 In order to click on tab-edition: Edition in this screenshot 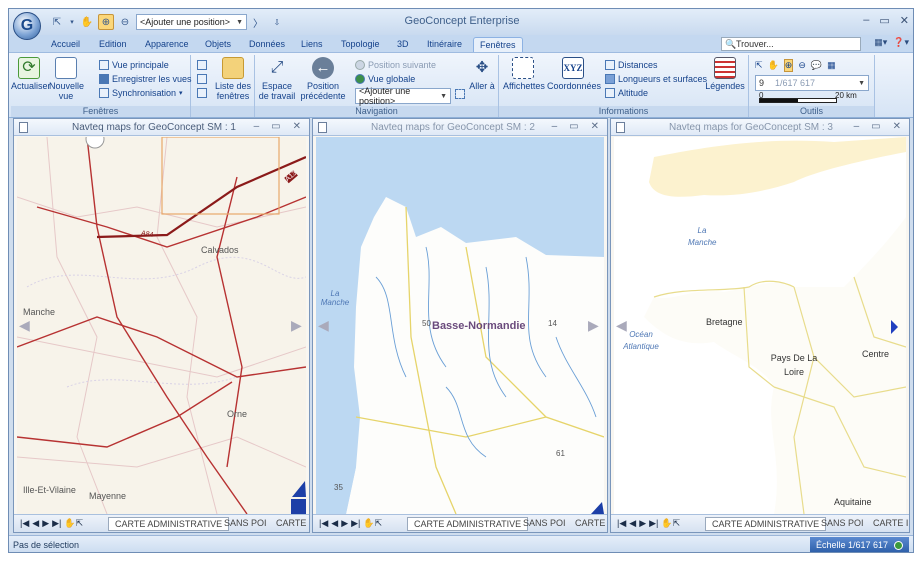, I will do `click(113, 44)`.